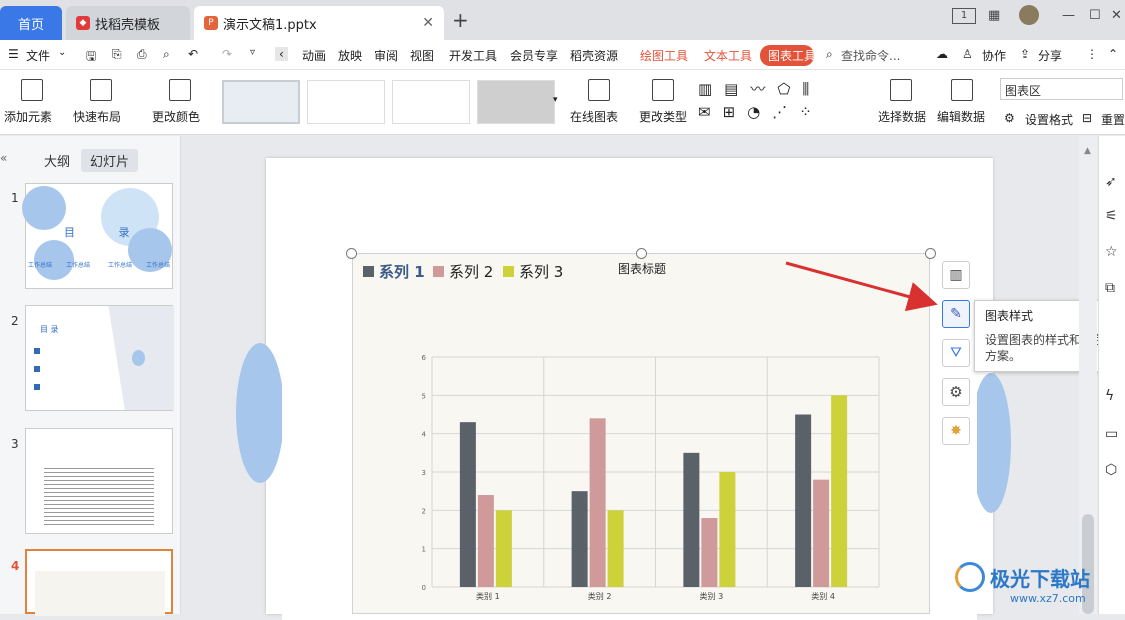  Describe the element at coordinates (473, 55) in the screenshot. I see `menu-devtools: 开发工具` at that location.